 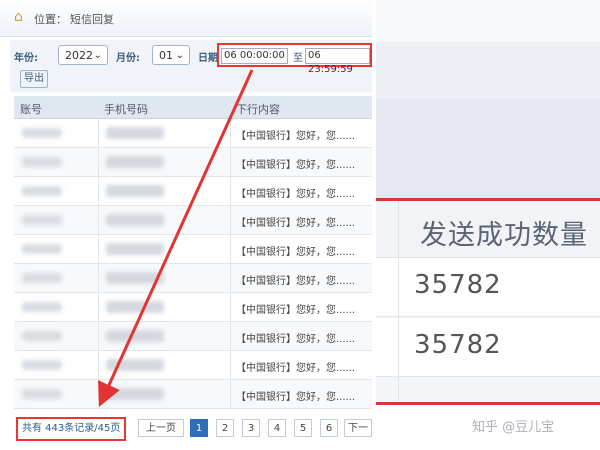 I want to click on column-header-phone: 手机号码, so click(x=126, y=109).